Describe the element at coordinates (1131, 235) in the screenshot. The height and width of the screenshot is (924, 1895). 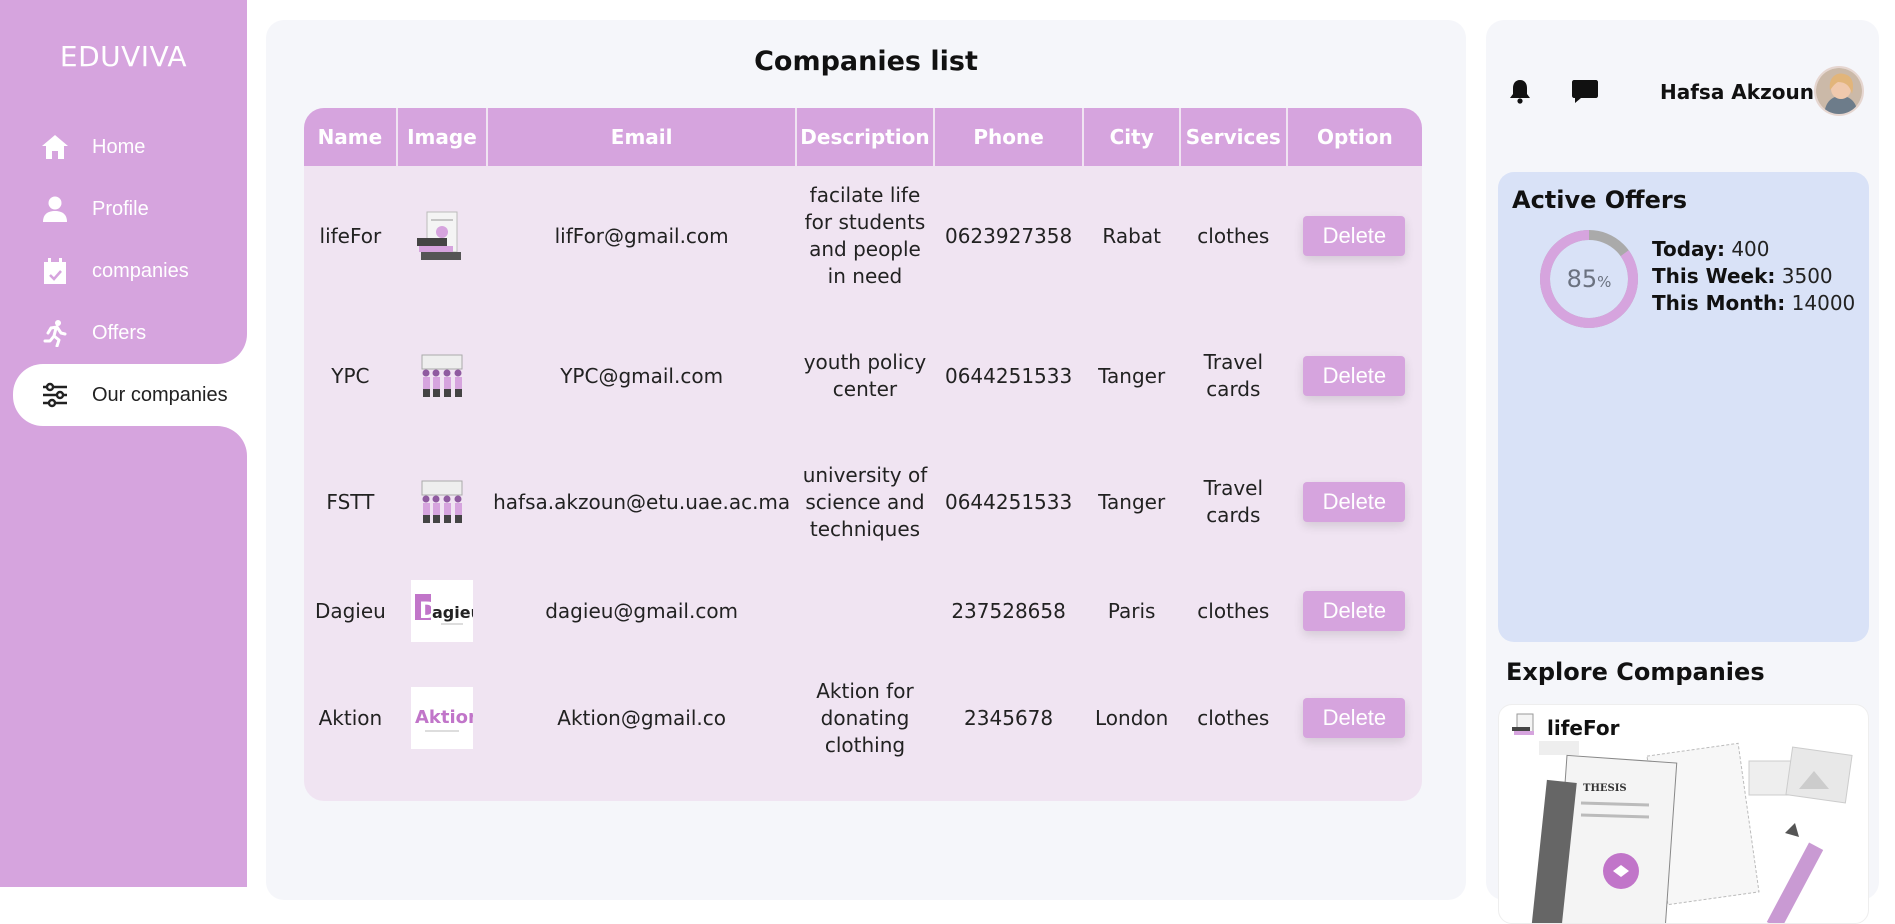
I see `company-city: Rabat` at that location.